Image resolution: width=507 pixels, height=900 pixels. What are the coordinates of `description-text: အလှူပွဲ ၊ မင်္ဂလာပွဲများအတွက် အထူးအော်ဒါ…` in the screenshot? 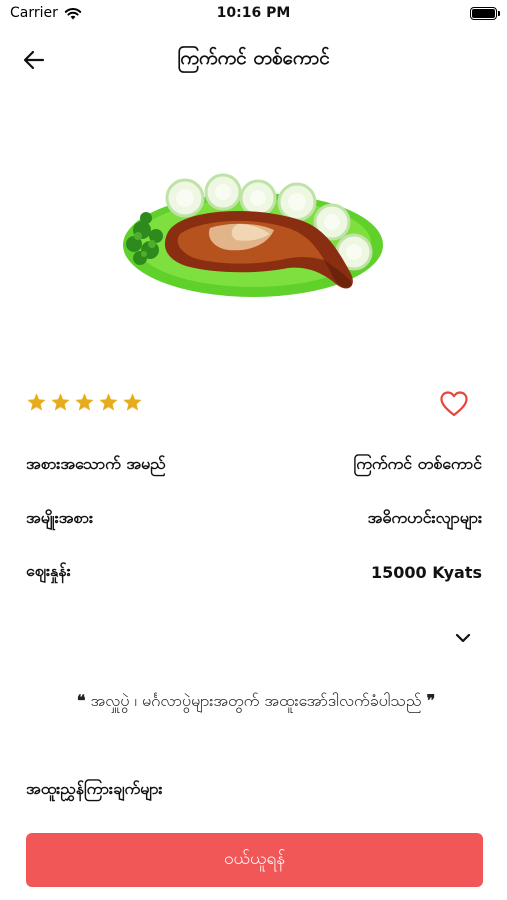 It's located at (256, 700).